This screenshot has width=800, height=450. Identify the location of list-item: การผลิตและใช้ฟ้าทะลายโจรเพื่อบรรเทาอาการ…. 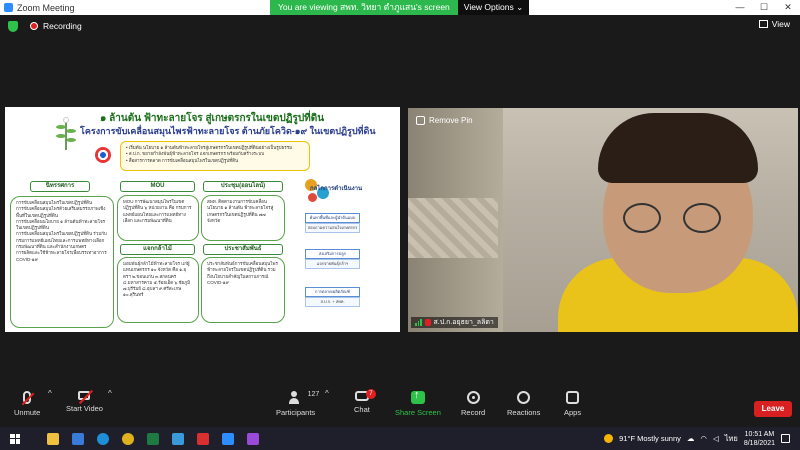
(61, 256).